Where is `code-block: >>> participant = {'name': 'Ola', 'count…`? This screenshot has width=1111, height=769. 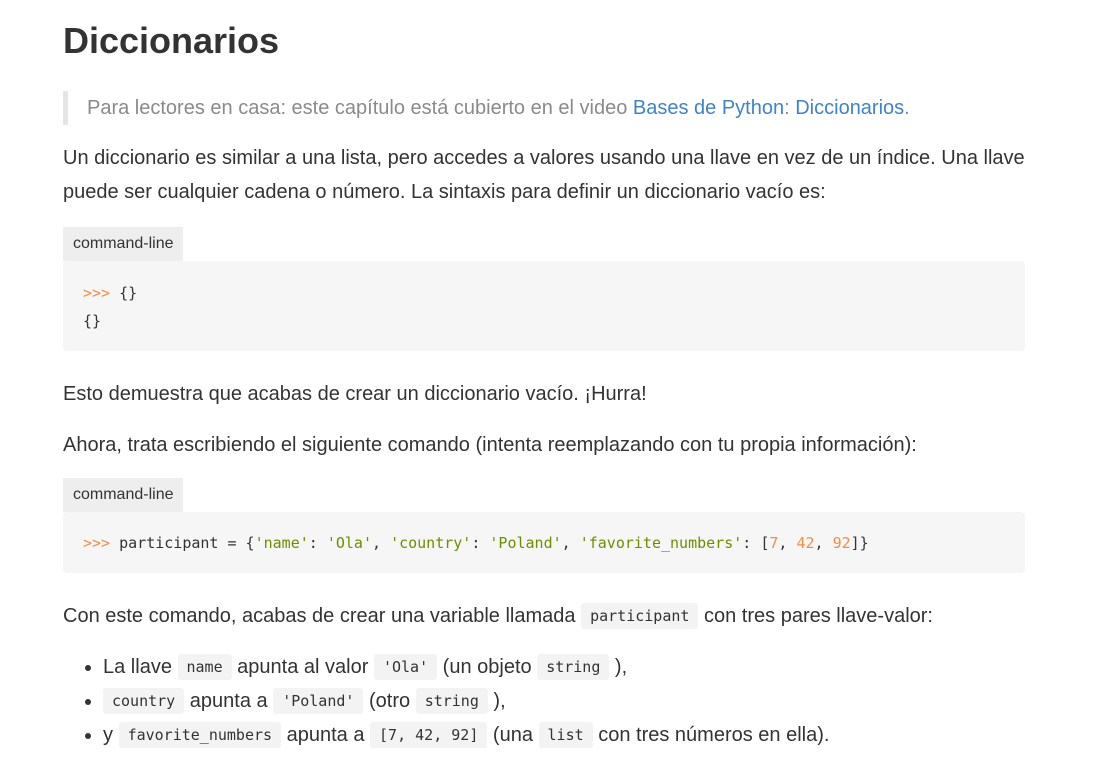
code-block: >>> participant = {'name': 'Ola', 'count… is located at coordinates (544, 542).